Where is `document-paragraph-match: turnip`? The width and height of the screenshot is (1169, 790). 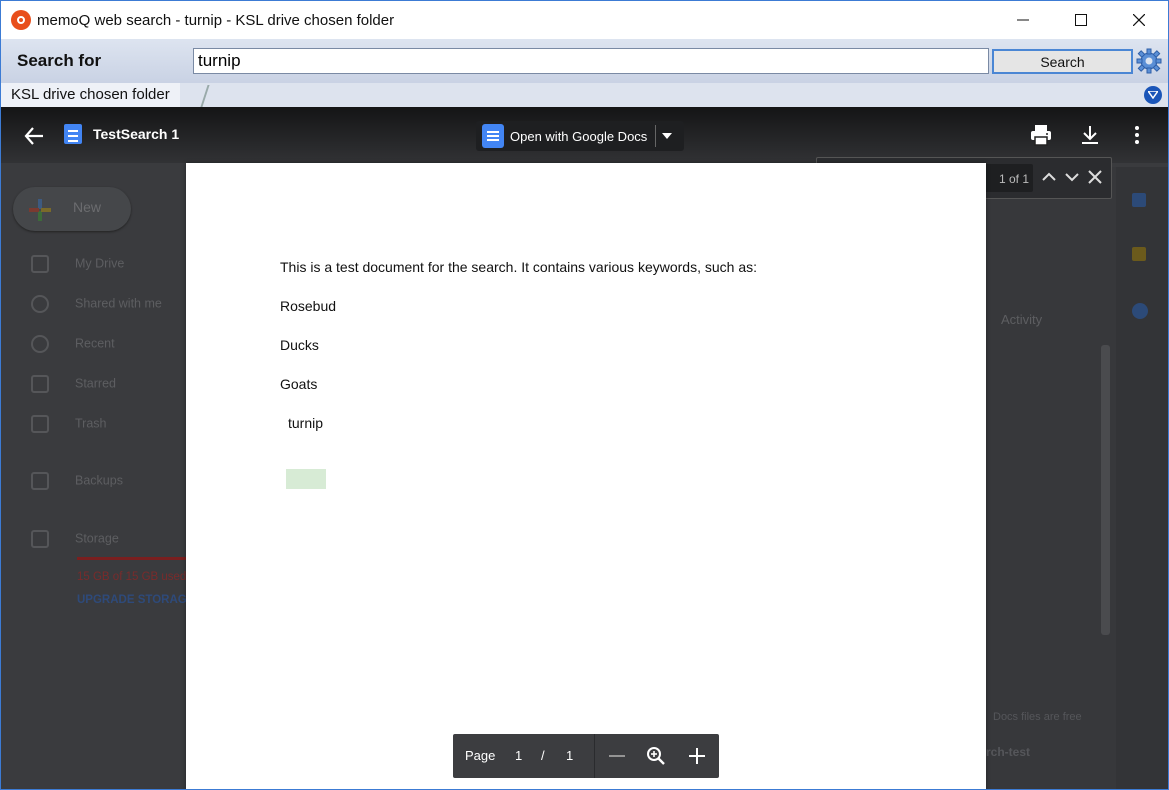
document-paragraph-match: turnip is located at coordinates (306, 423).